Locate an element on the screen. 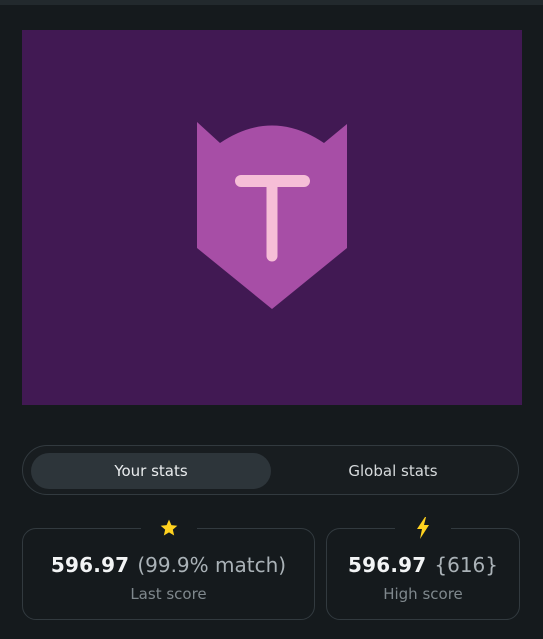  last-score-line: 596.97 (99.9% match) is located at coordinates (168, 565).